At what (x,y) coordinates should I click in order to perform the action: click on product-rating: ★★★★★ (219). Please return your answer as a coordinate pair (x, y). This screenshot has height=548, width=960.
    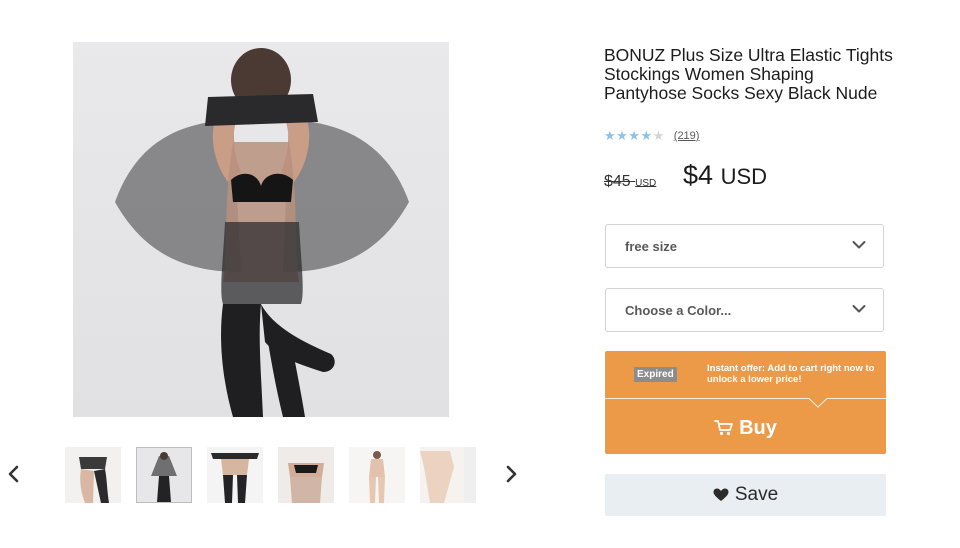
    Looking at the image, I should click on (651, 136).